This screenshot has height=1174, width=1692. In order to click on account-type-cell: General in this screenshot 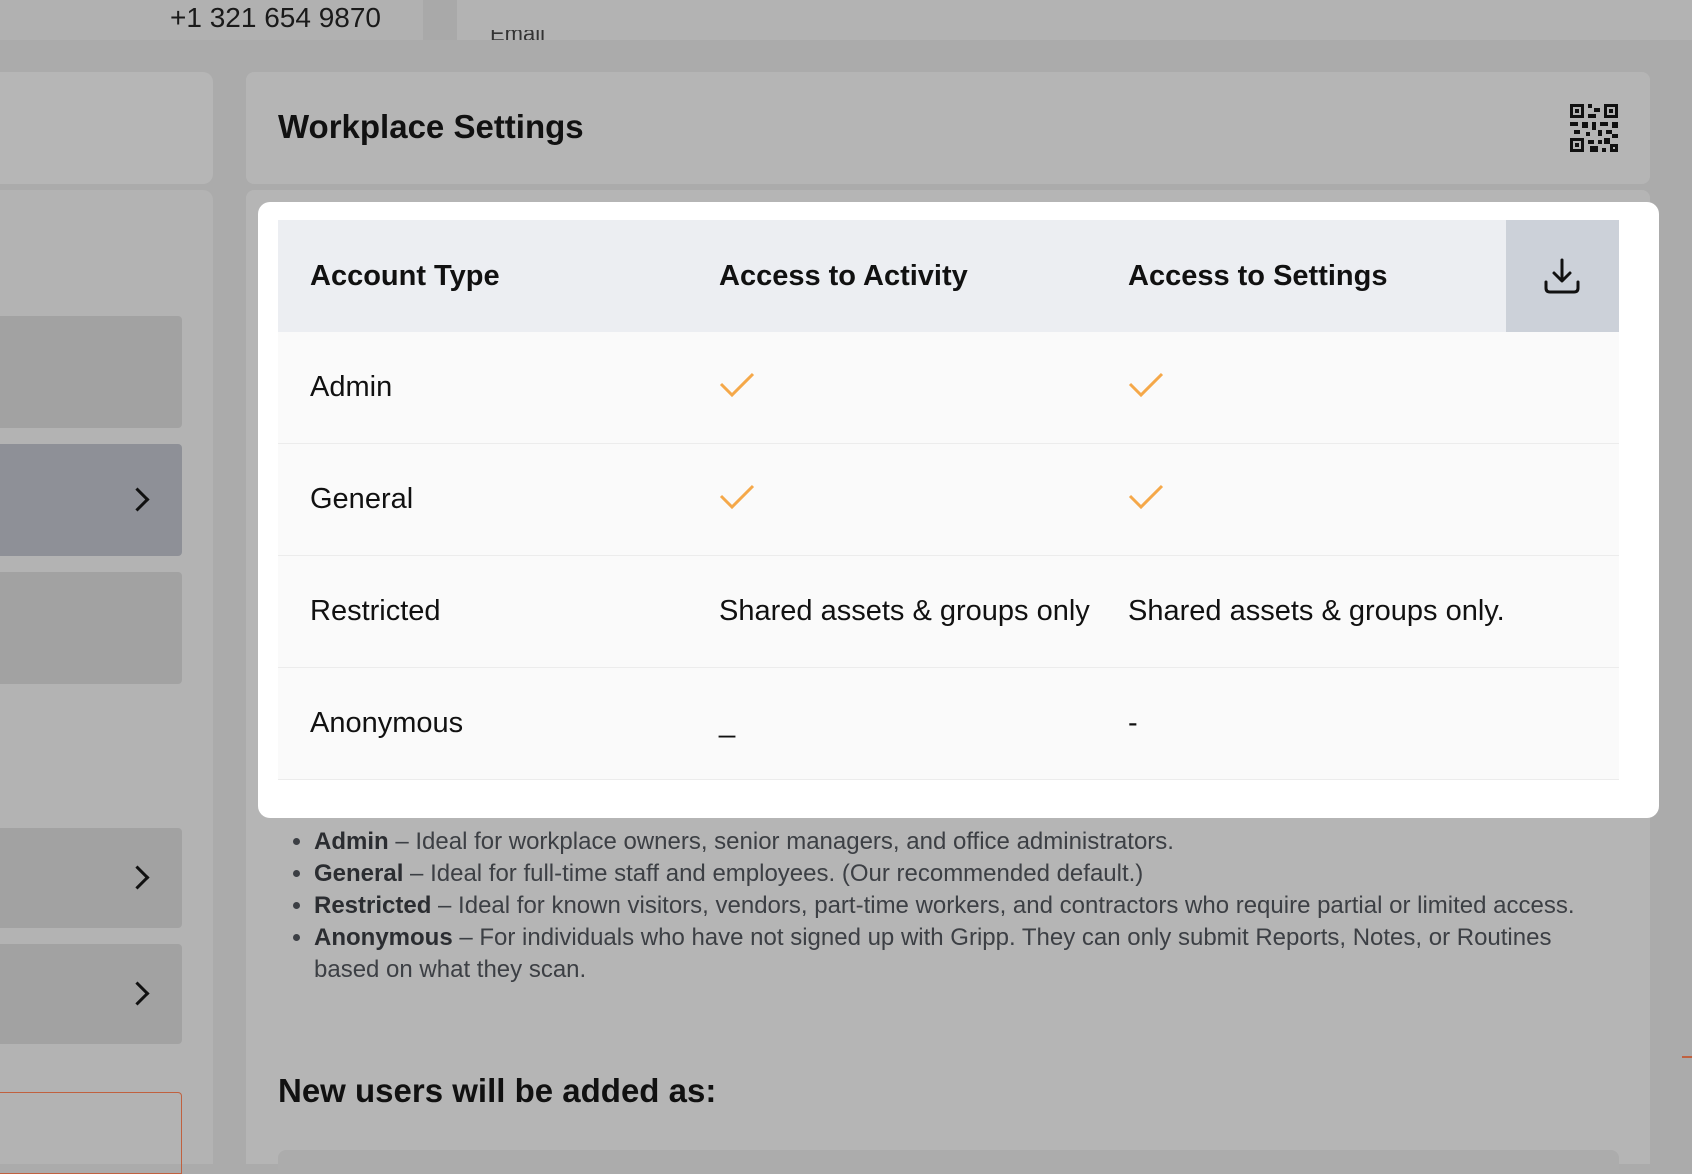, I will do `click(362, 499)`.